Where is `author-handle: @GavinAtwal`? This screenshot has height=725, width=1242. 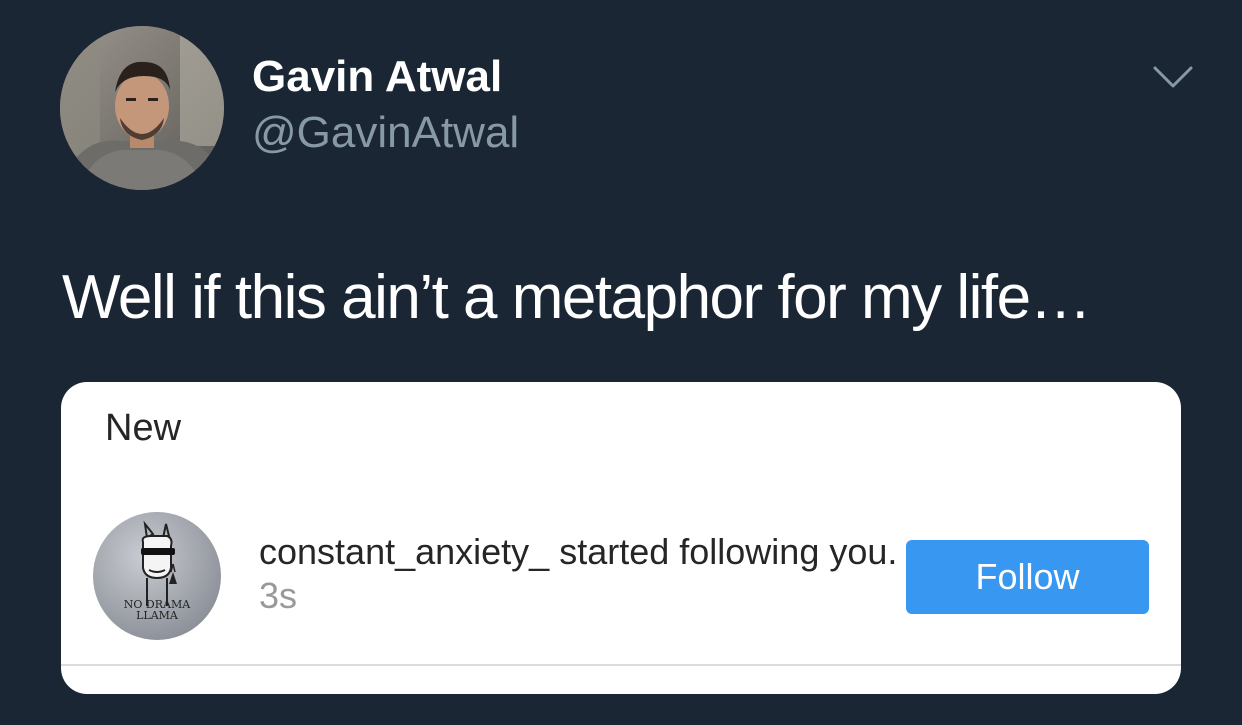
author-handle: @GavinAtwal is located at coordinates (385, 133).